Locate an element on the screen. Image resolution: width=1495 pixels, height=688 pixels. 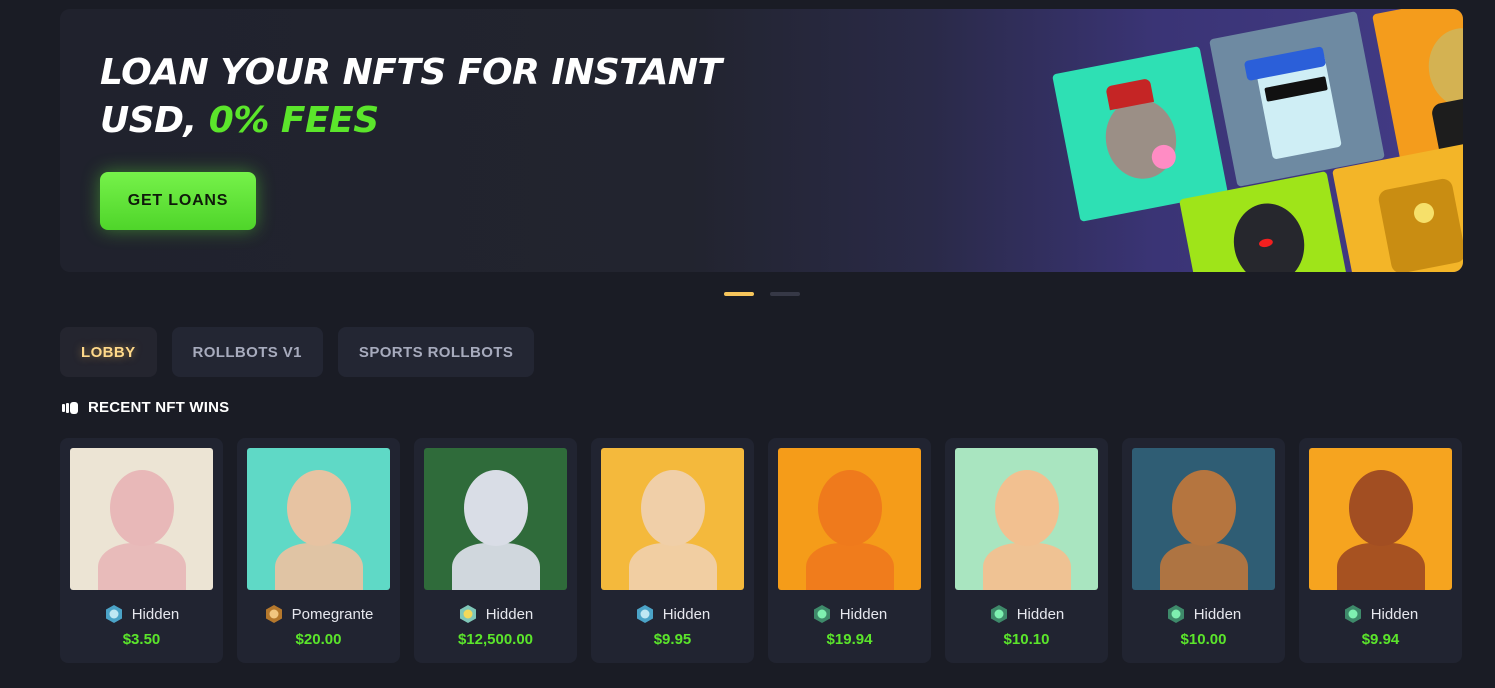
nft-winner-name: Pomegrante is located at coordinates (332, 614).